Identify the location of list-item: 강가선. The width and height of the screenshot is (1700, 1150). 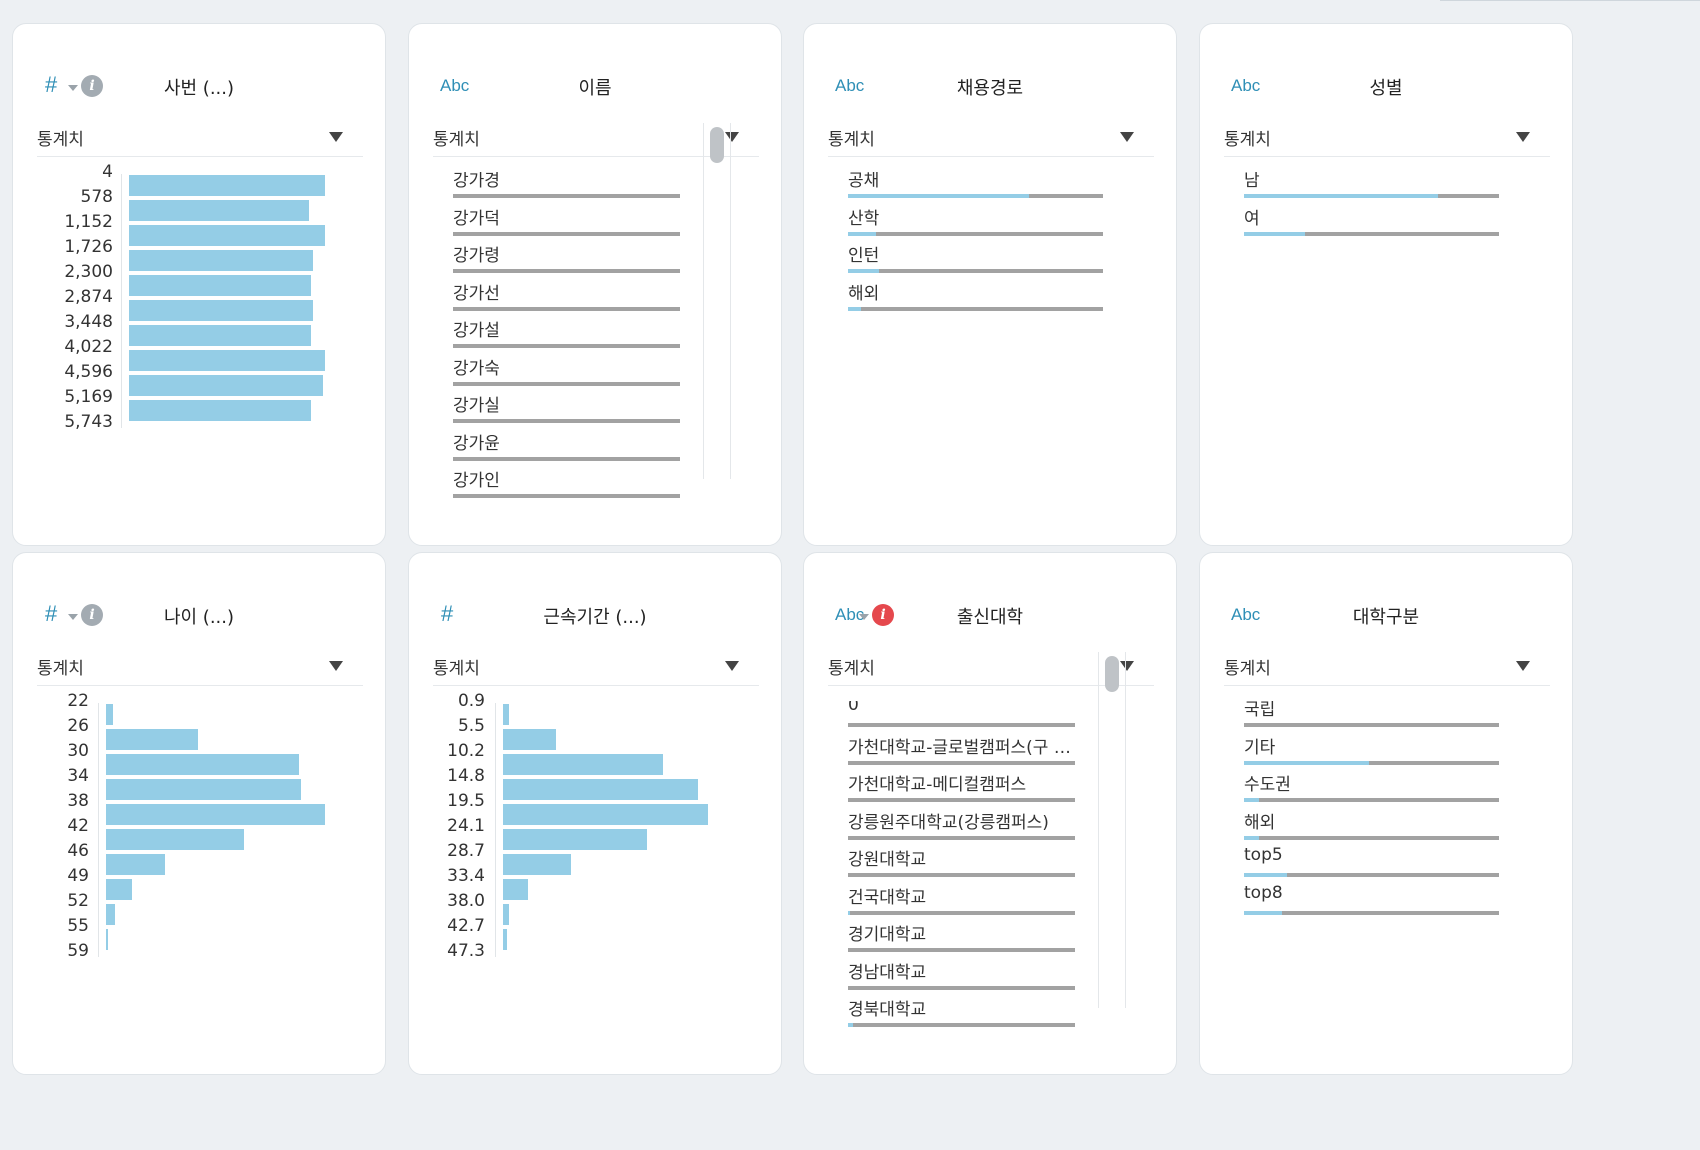
(566, 299).